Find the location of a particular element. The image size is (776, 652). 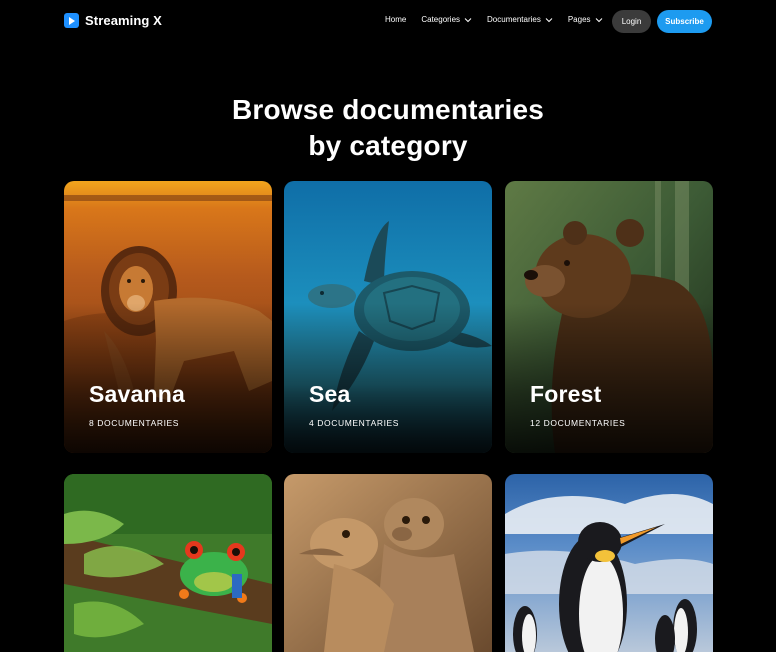

category-name: Sea is located at coordinates (330, 394).